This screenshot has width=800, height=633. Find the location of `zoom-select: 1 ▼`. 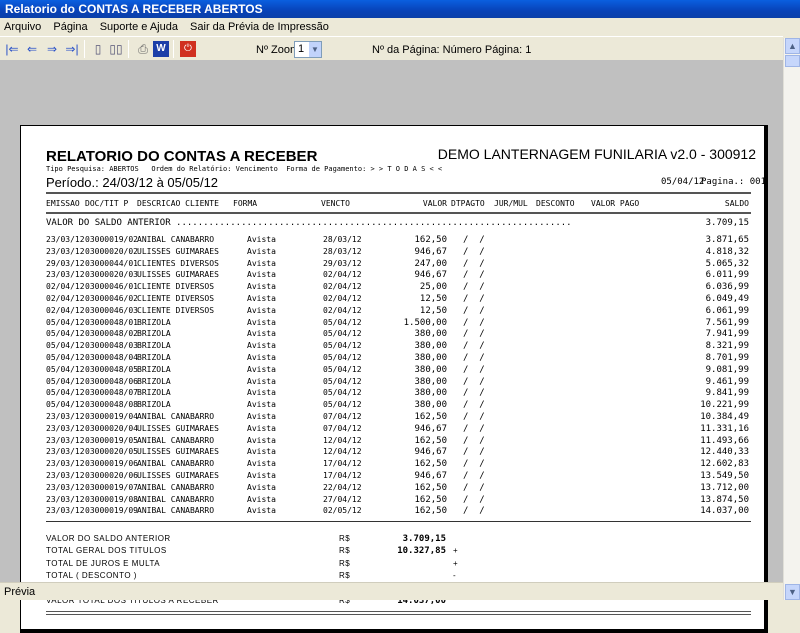

zoom-select: 1 ▼ is located at coordinates (308, 49).